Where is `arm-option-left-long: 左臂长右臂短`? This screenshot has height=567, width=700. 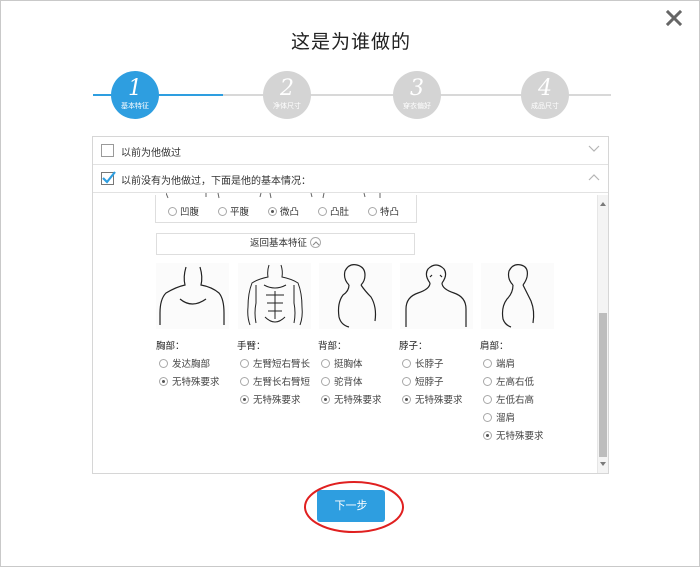
arm-option-left-long: 左臂长右臂短 is located at coordinates (277, 383).